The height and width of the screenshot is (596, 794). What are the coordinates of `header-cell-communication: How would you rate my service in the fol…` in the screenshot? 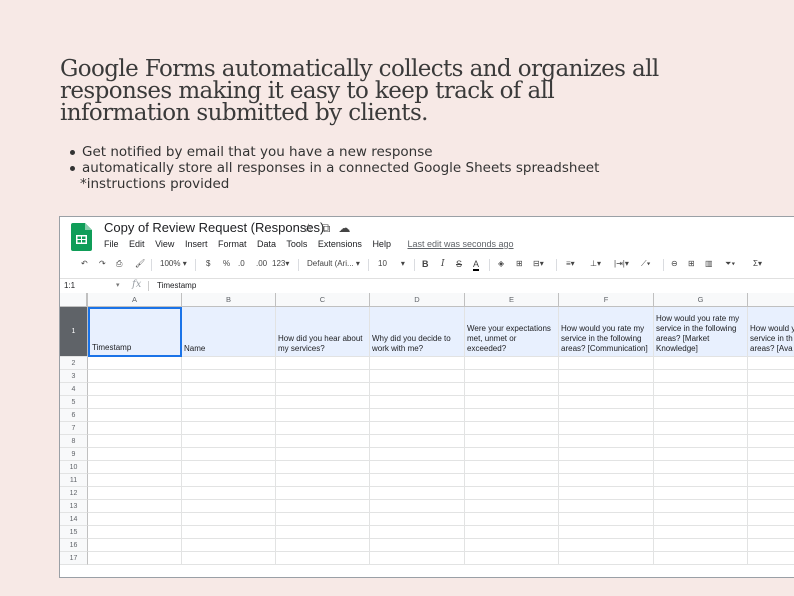 It's located at (606, 332).